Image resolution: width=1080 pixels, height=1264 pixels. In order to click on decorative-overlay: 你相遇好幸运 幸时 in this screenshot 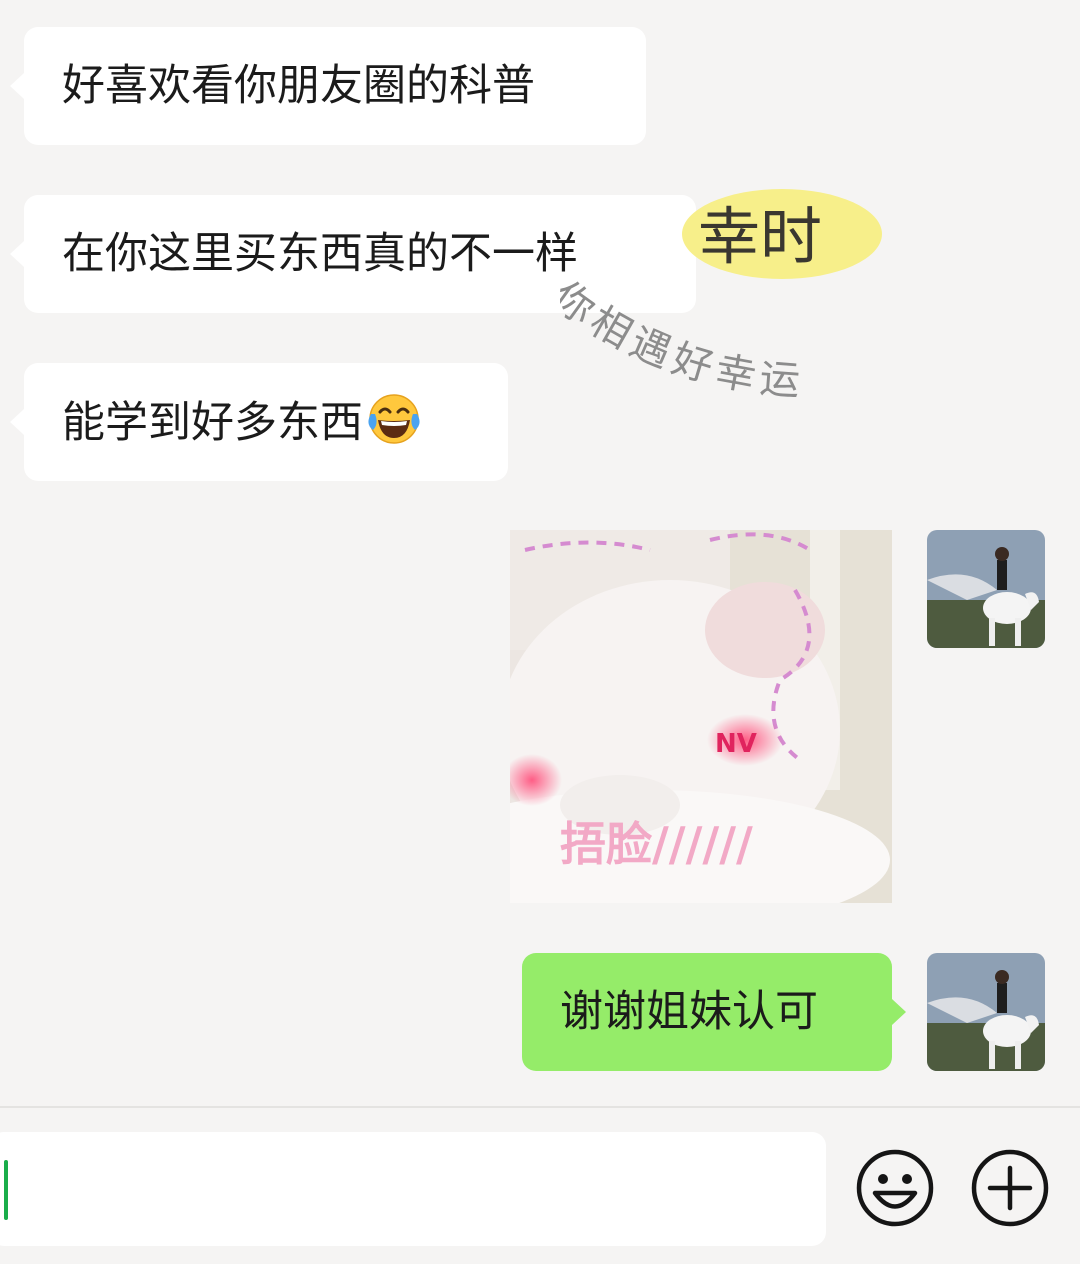, I will do `click(737, 307)`.